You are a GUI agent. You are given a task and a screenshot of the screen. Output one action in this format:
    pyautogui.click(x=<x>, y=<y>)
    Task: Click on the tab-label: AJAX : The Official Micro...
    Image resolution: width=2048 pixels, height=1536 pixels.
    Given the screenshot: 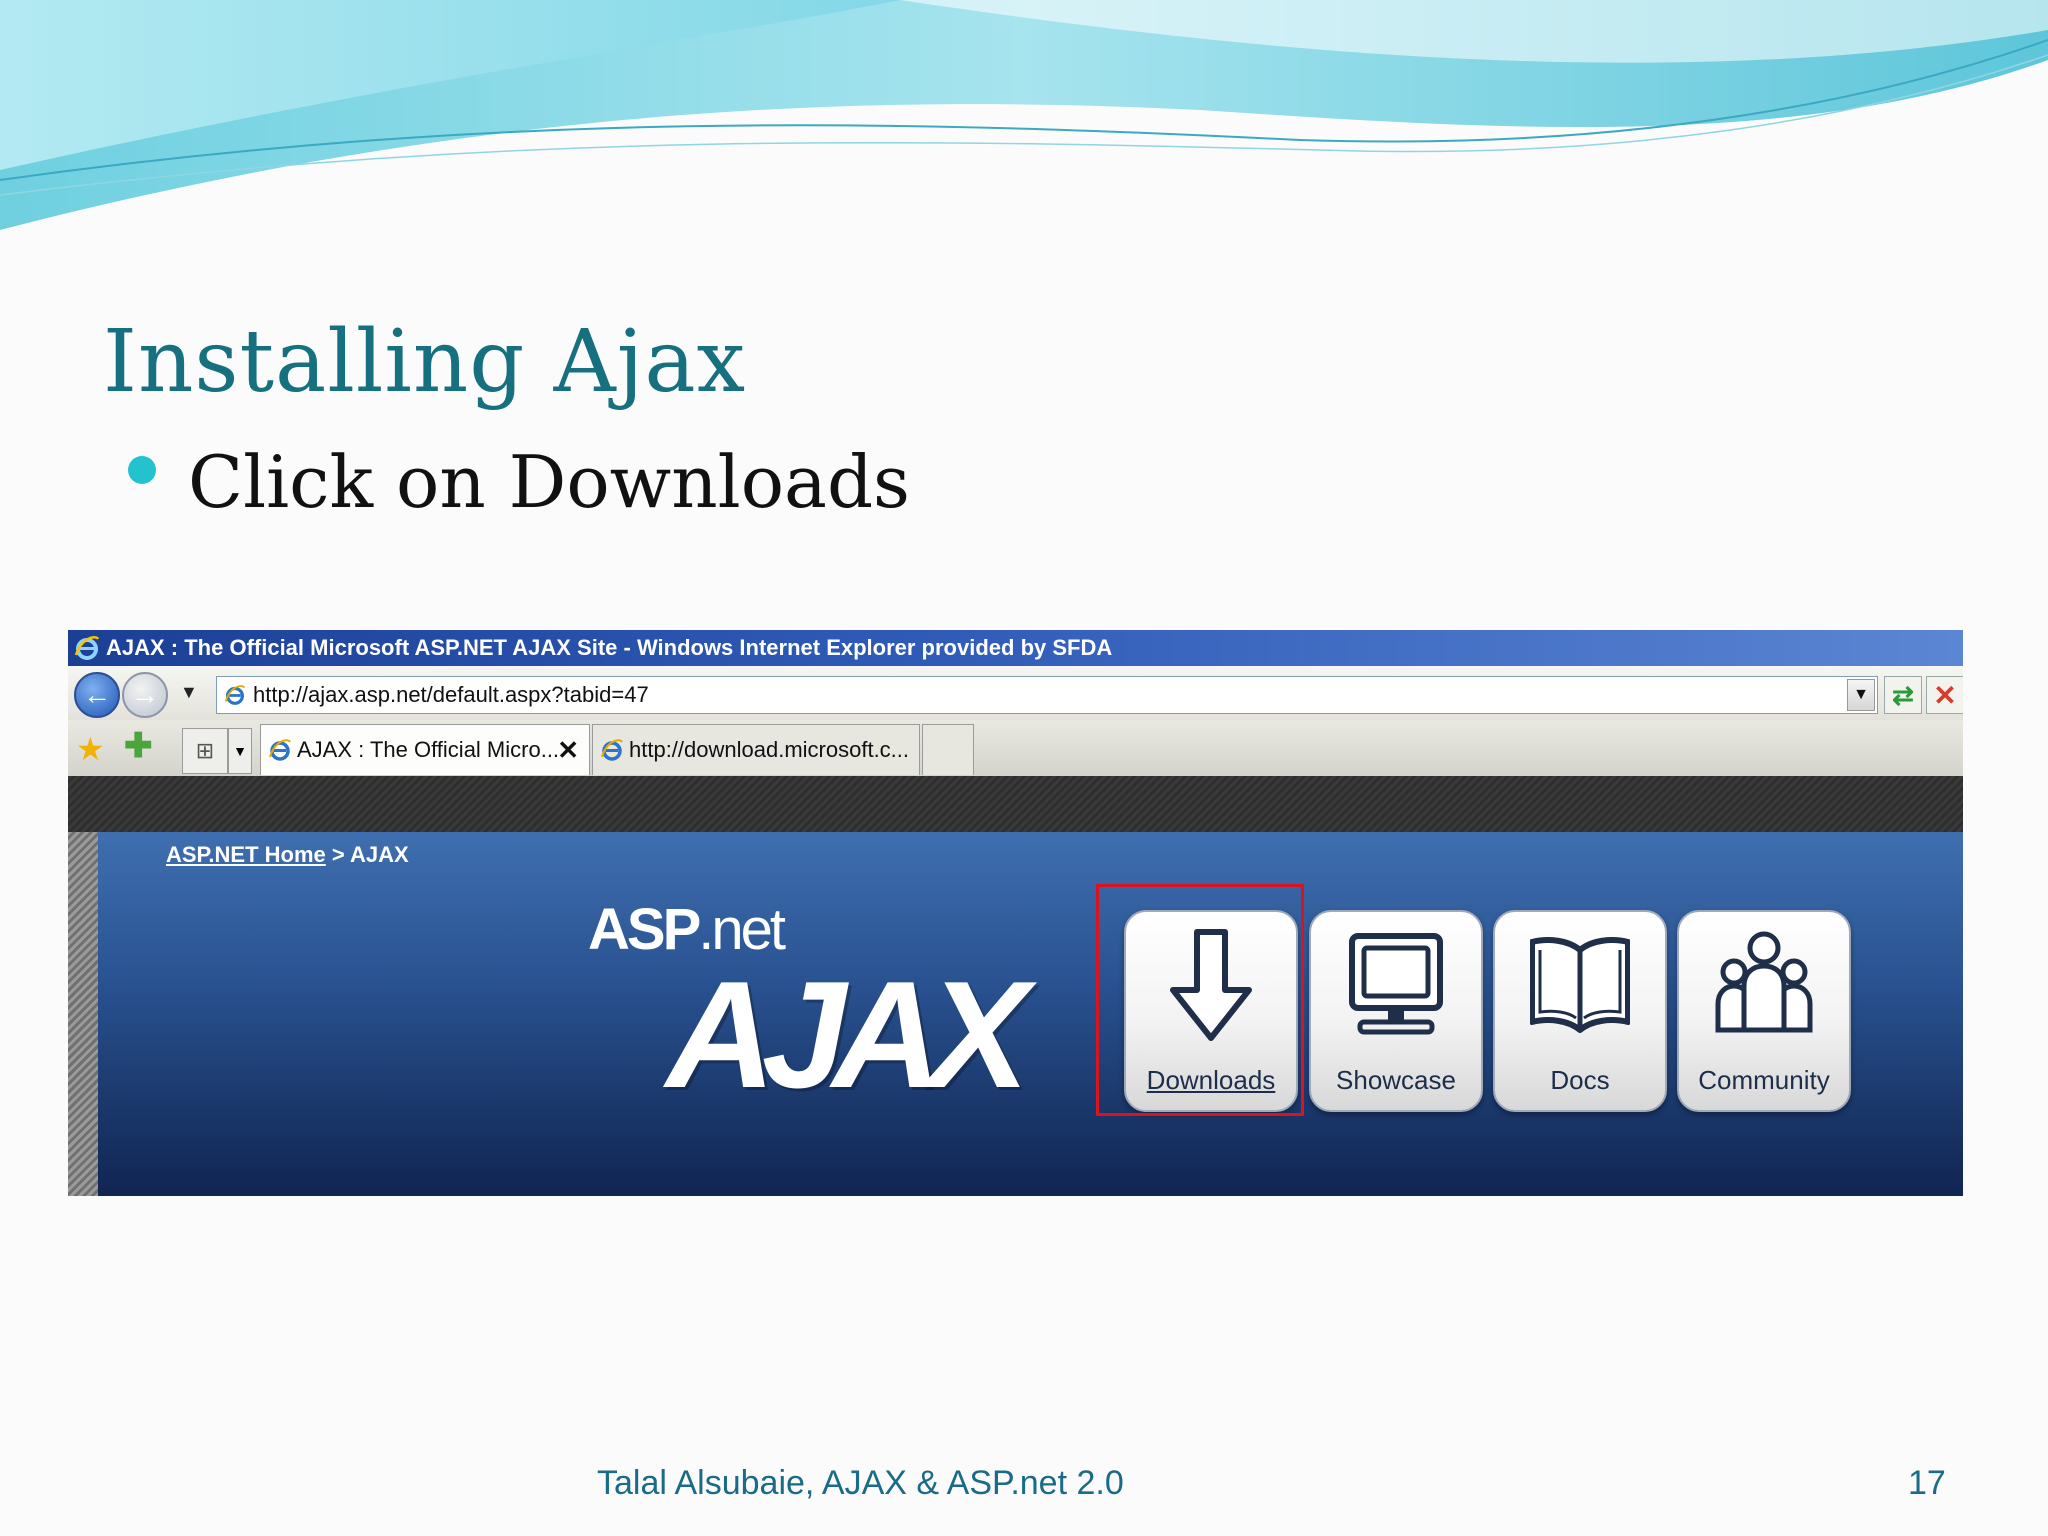 What is the action you would take?
    pyautogui.click(x=428, y=749)
    